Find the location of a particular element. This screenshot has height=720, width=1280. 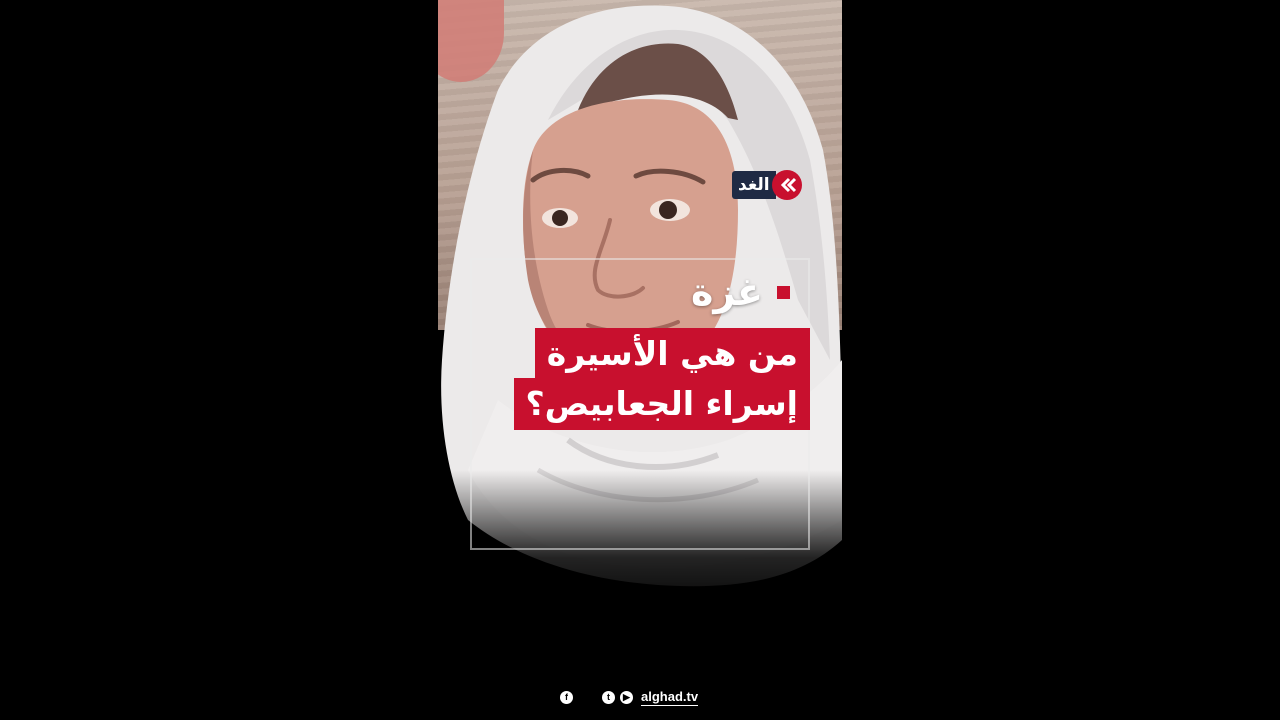

site-link: alghad.tv is located at coordinates (670, 697).